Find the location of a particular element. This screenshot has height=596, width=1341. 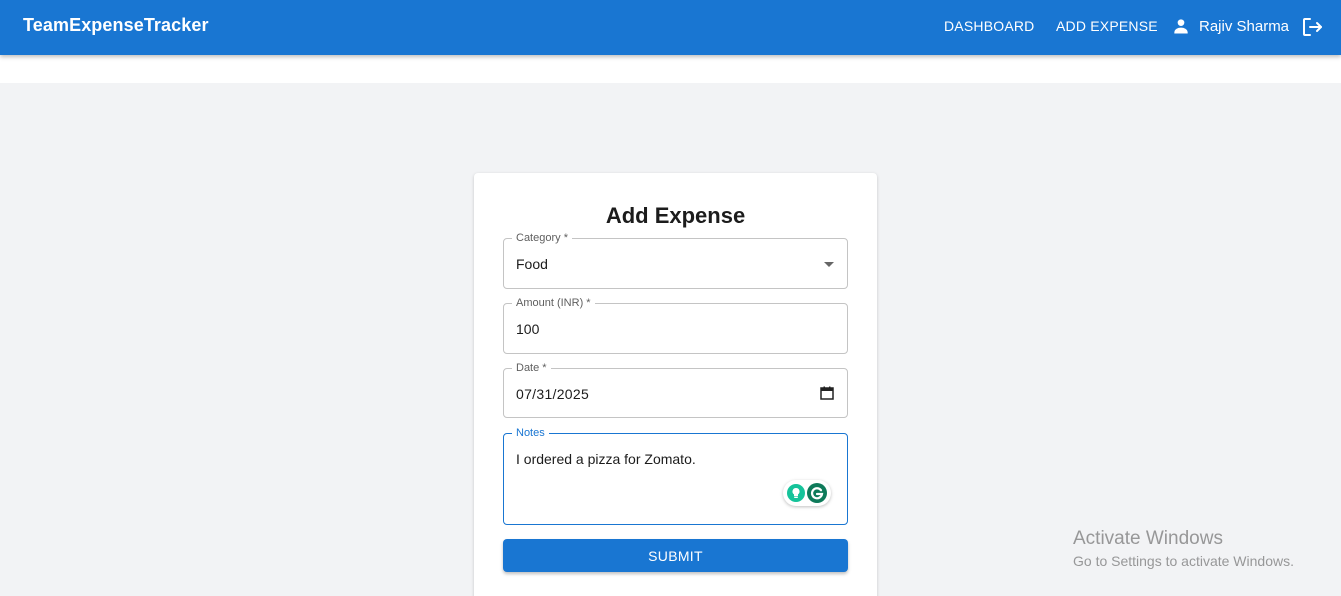

user-name: Rajiv Sharma is located at coordinates (1244, 26).